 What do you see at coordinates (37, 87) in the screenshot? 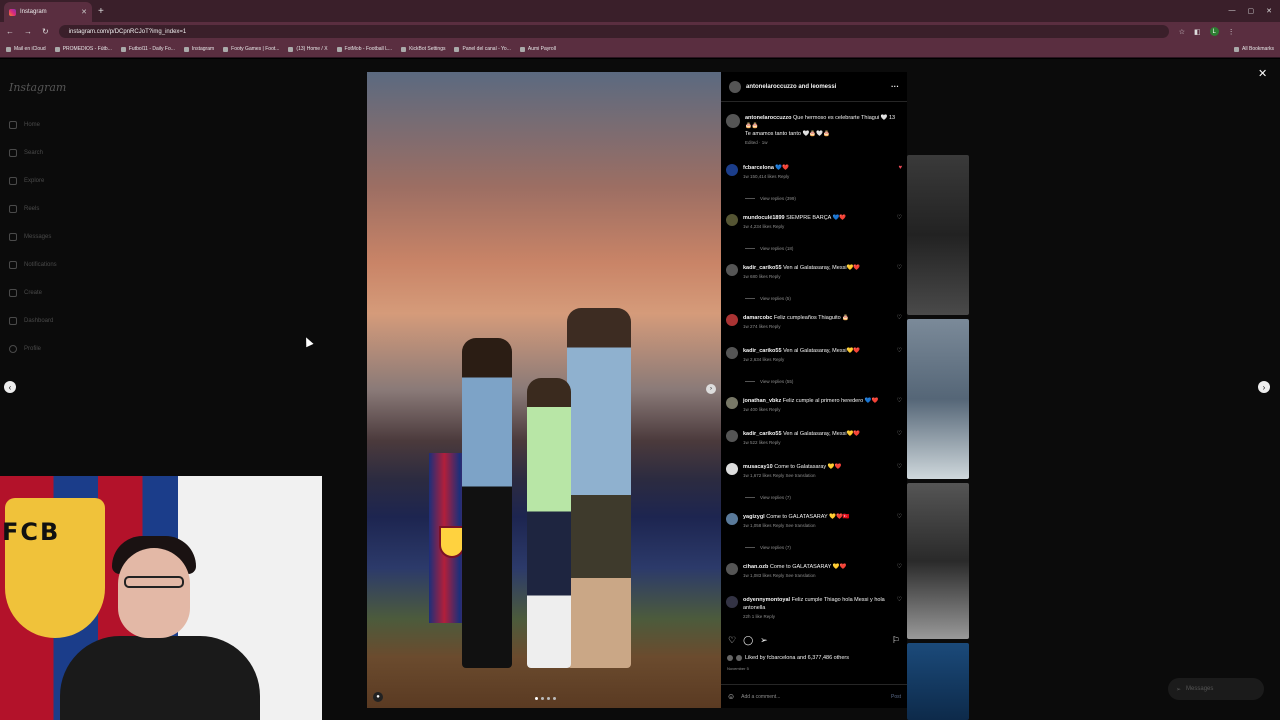
I see `instagram-logo: Instagram` at bounding box center [37, 87].